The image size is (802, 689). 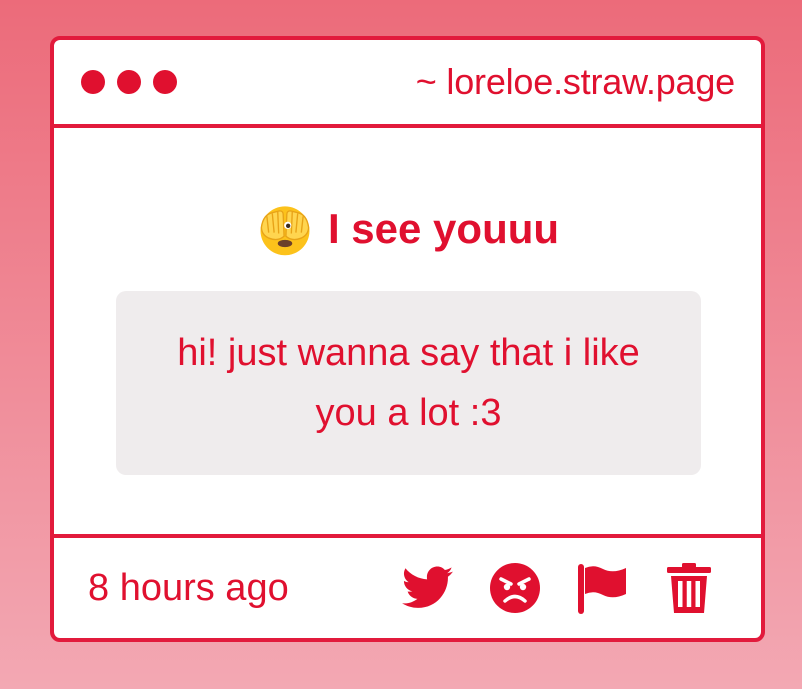 I want to click on window-titlebar: ~ loreloe.straw.page, so click(x=407, y=84).